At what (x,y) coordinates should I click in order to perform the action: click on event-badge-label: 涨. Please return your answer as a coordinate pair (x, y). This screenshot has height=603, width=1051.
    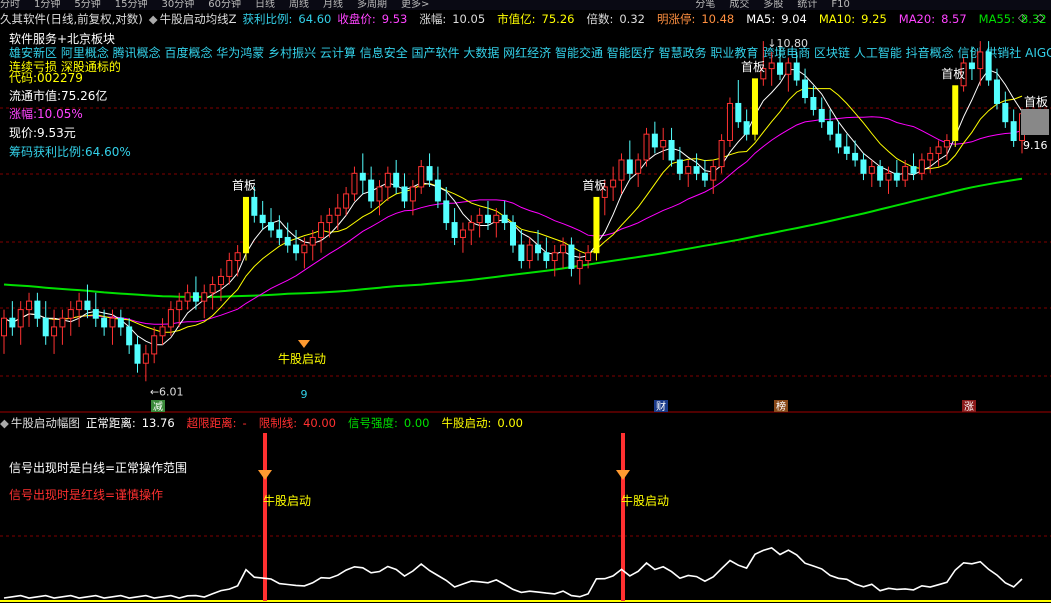
    Looking at the image, I should click on (969, 407).